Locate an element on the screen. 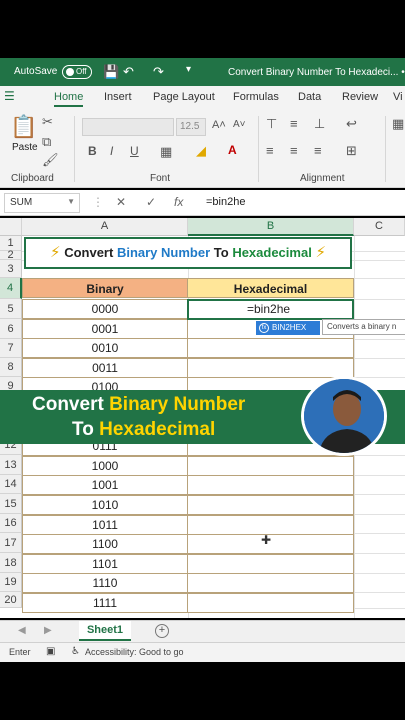 The width and height of the screenshot is (405, 720). copy-icon: ⧉ is located at coordinates (46, 142).